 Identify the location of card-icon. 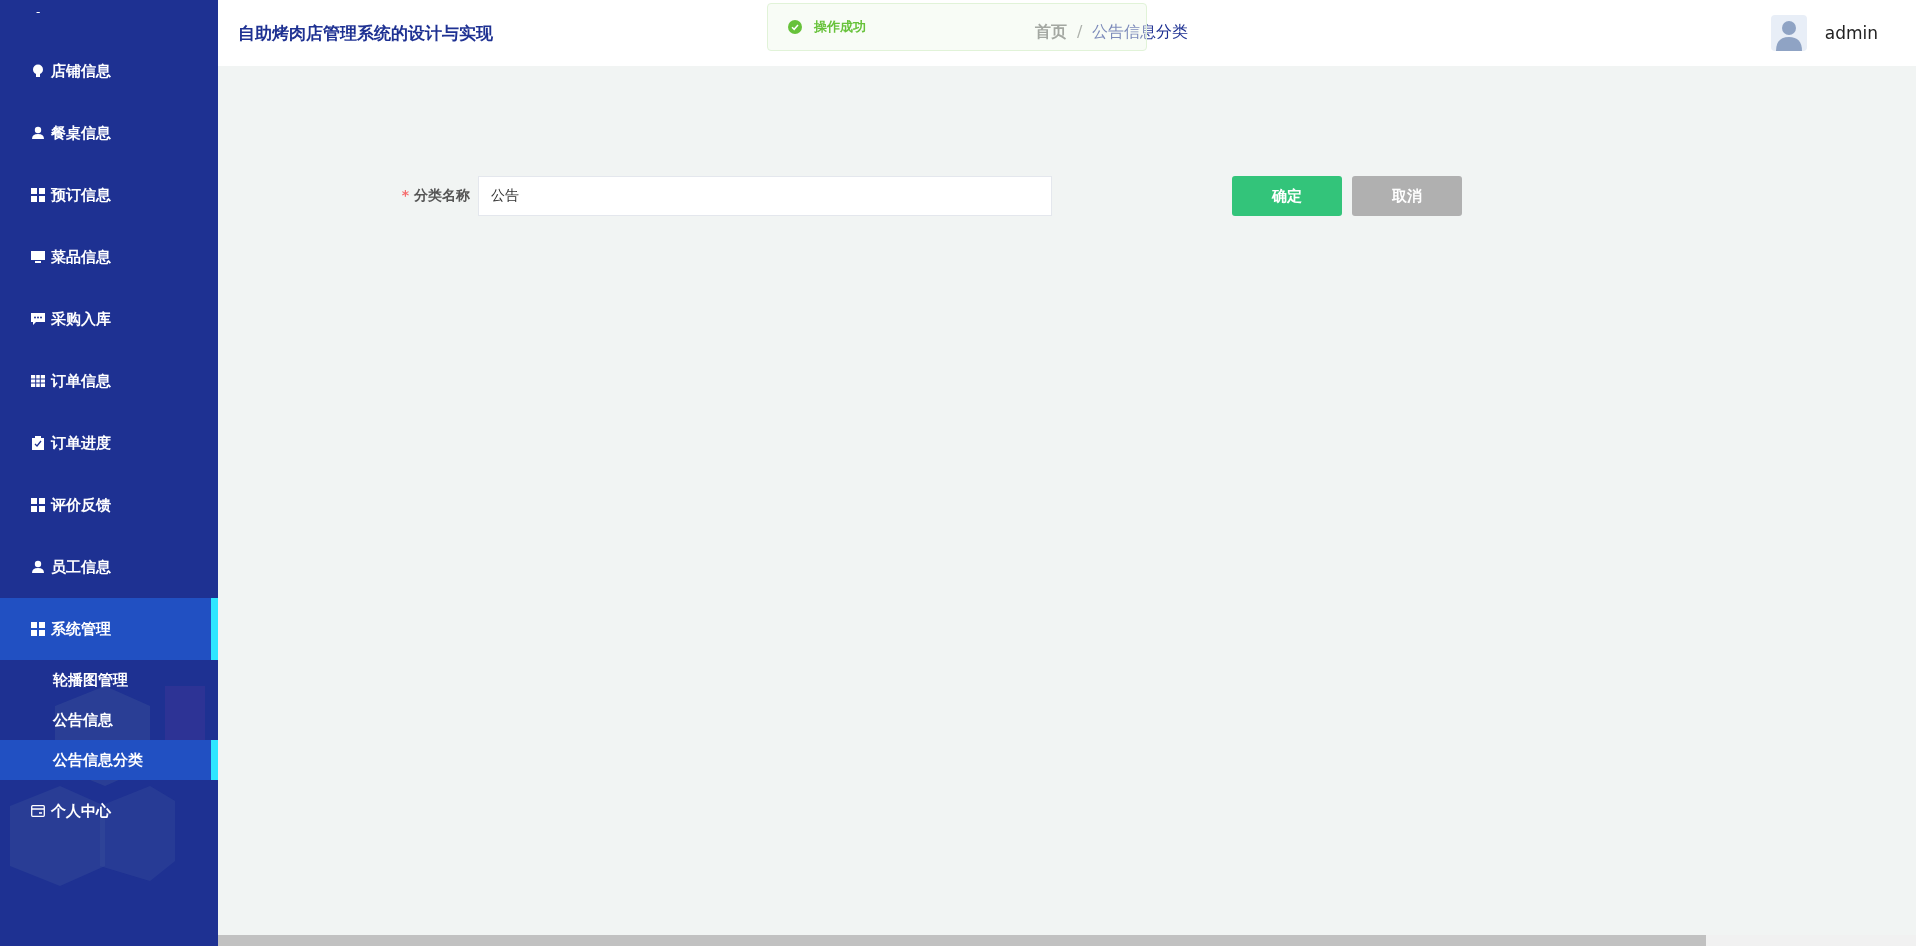
(38, 811).